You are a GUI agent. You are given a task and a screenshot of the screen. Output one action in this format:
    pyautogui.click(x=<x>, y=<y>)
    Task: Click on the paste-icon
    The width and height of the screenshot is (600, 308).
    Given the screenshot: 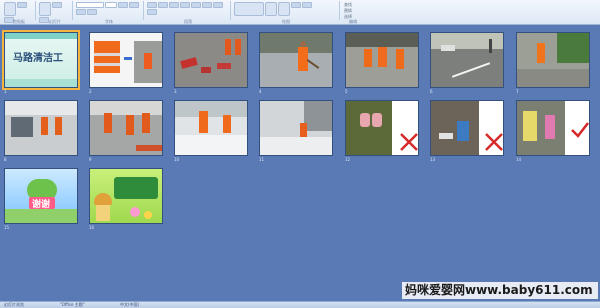 What is the action you would take?
    pyautogui.click(x=10, y=9)
    